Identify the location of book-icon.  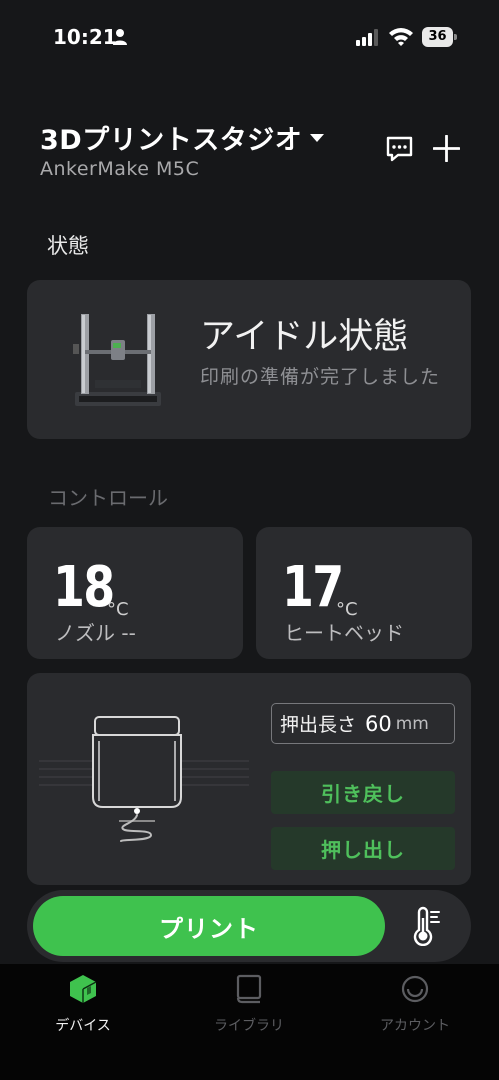
(249, 989).